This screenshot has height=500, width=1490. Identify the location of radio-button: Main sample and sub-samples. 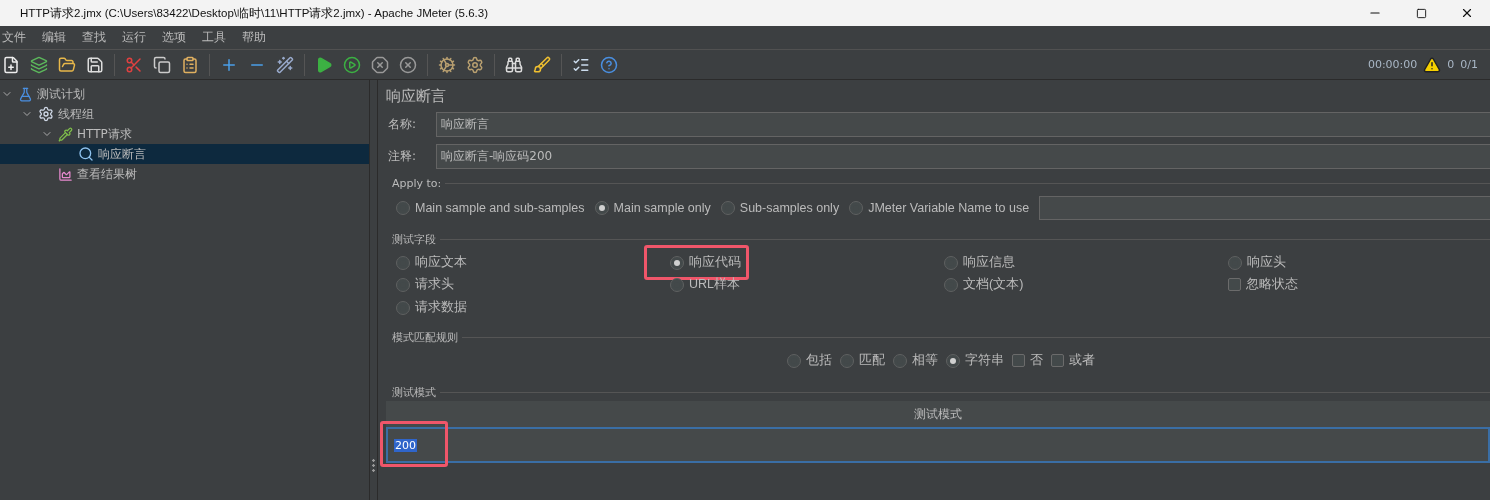
(490, 208).